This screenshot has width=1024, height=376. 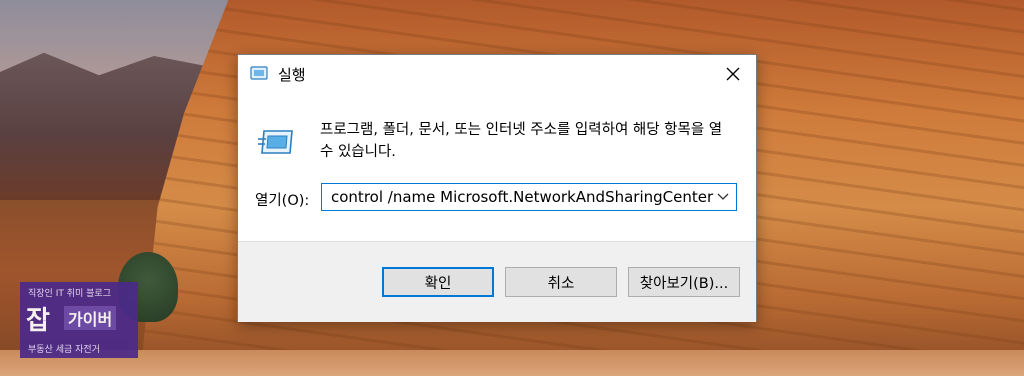 I want to click on watermark-logo: 직장인 IT 취미 블로그 잡 가이버 부동산 세금 자전거, so click(x=79, y=320).